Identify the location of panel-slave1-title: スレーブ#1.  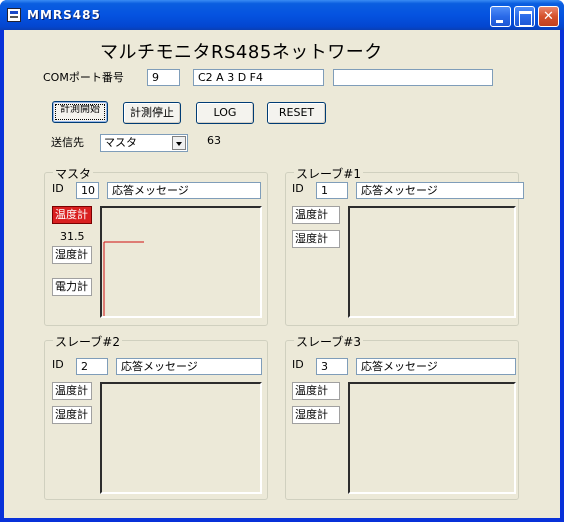
(328, 173).